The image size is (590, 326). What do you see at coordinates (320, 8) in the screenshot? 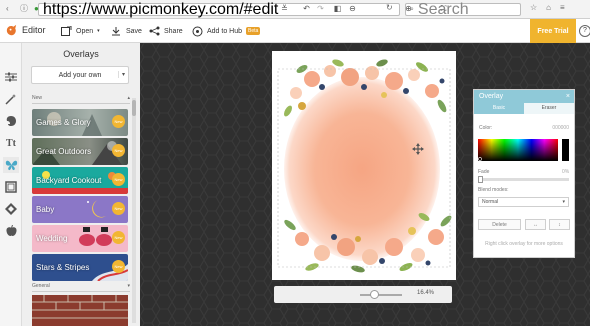
I see `redo-icon: ↷` at bounding box center [320, 8].